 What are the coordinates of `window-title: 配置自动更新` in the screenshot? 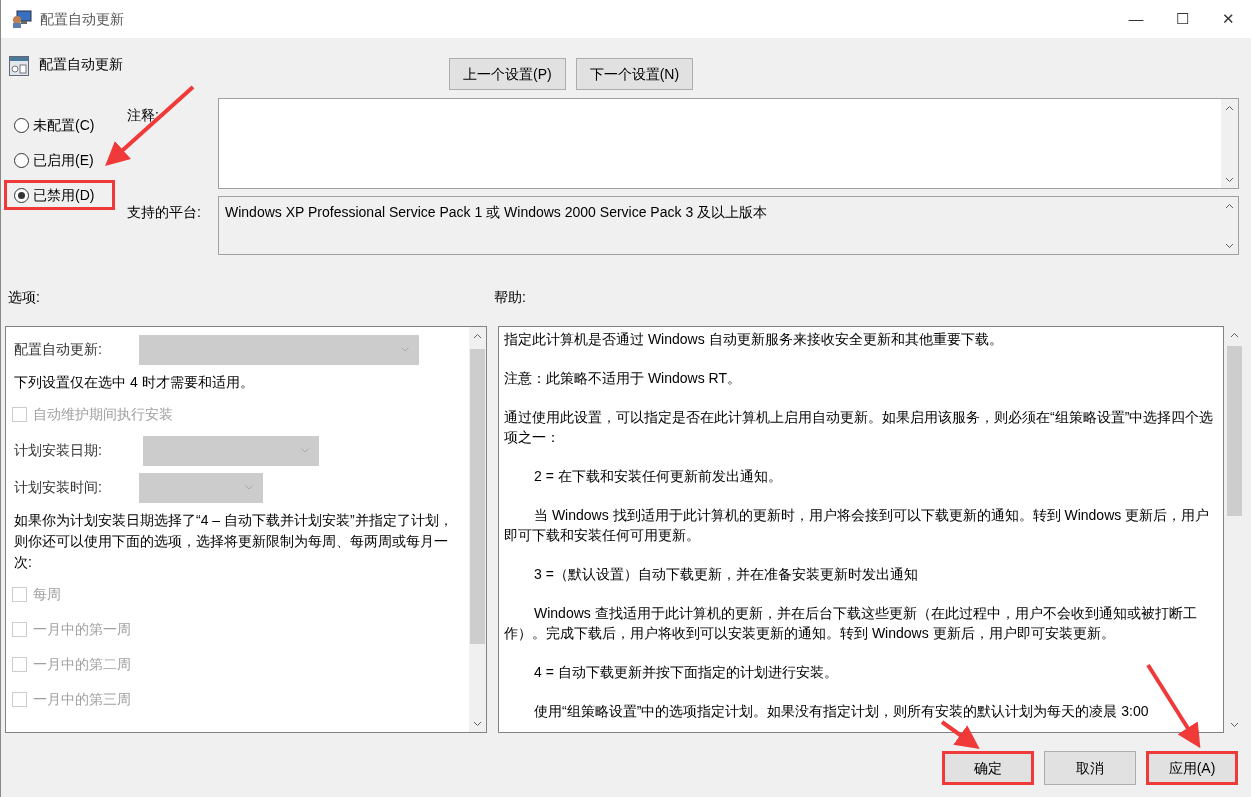 It's located at (82, 19).